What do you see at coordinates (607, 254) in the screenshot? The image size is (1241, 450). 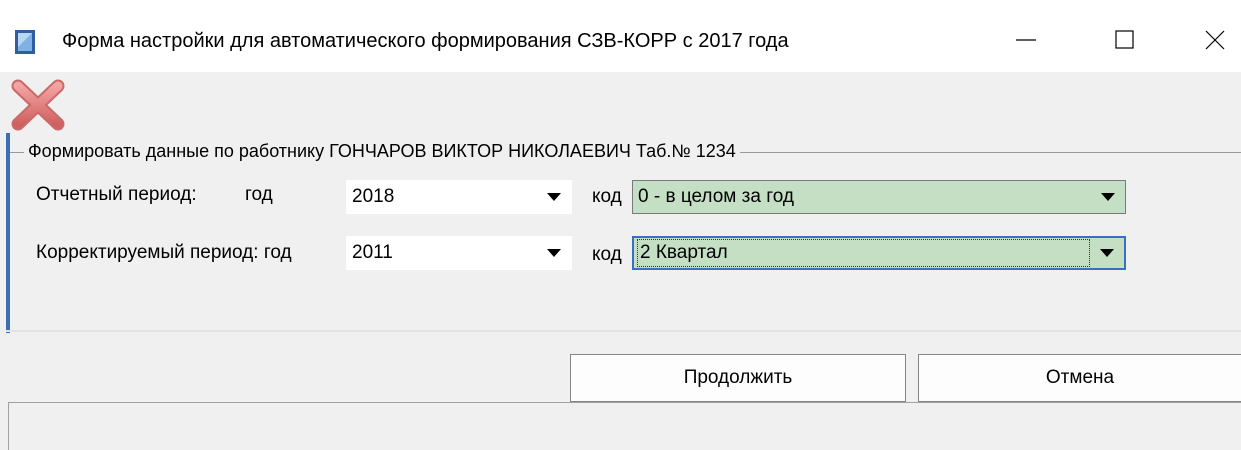 I see `corrected-code-label: код` at bounding box center [607, 254].